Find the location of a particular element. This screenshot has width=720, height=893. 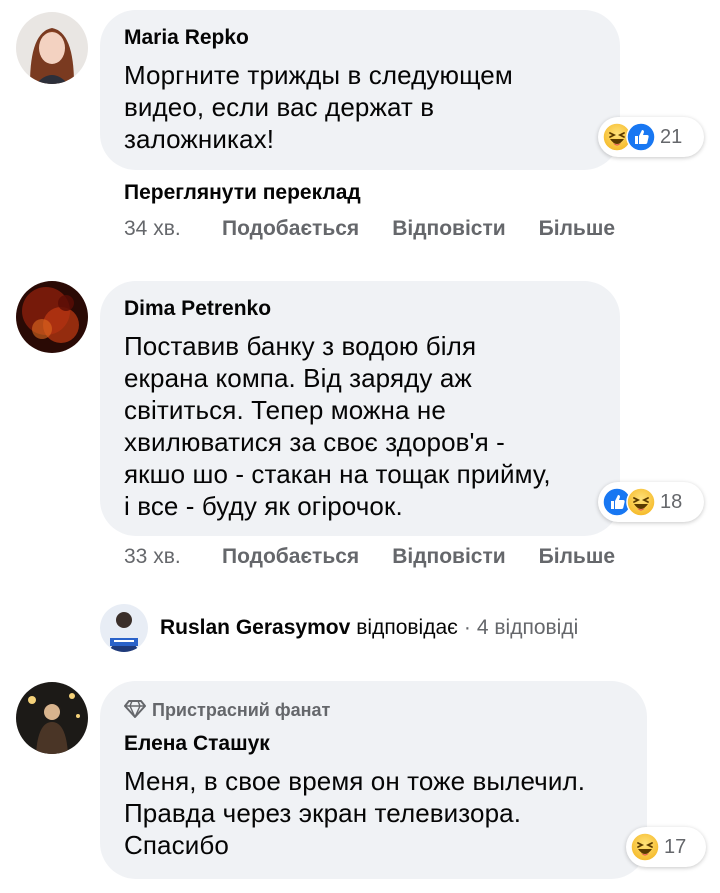

comment-author: Maria Repko is located at coordinates (360, 38).